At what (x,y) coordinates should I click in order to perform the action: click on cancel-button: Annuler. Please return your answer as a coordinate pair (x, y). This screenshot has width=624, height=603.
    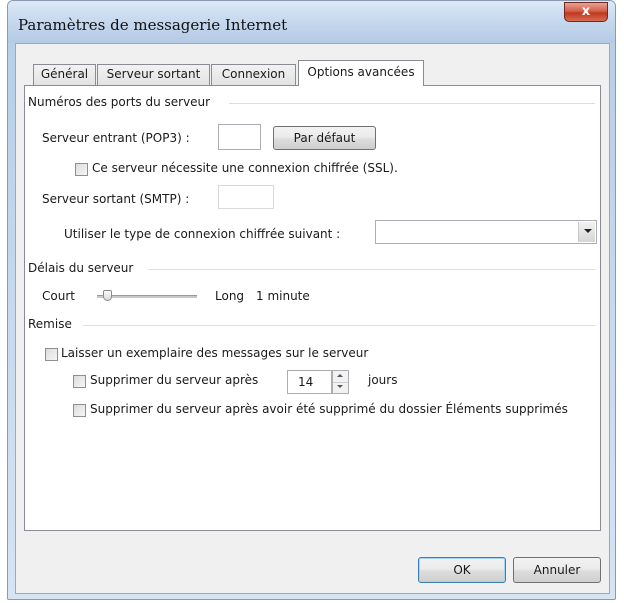
    Looking at the image, I should click on (557, 570).